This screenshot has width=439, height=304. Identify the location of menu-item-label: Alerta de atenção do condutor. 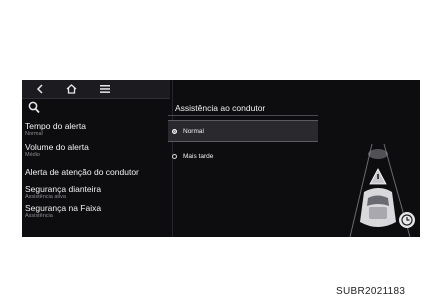
(82, 172).